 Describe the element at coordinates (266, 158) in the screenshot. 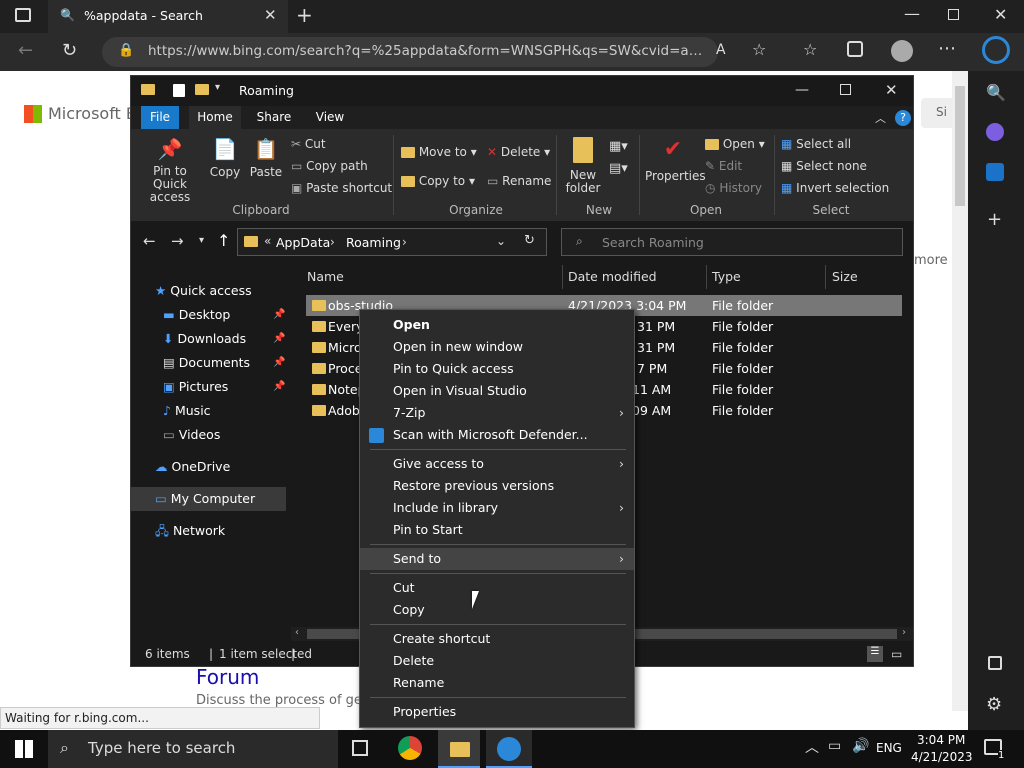

I see `paste-button: 📋 Paste` at that location.